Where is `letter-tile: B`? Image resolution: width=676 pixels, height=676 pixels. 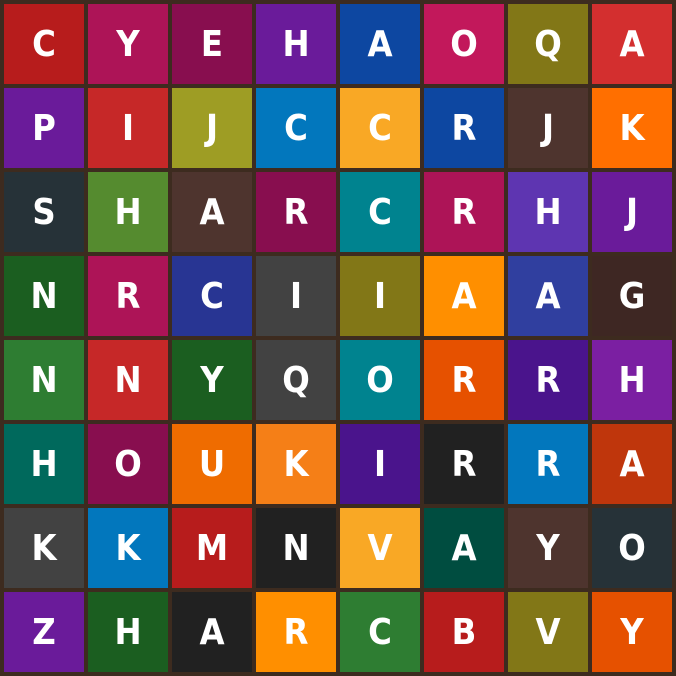 letter-tile: B is located at coordinates (464, 632).